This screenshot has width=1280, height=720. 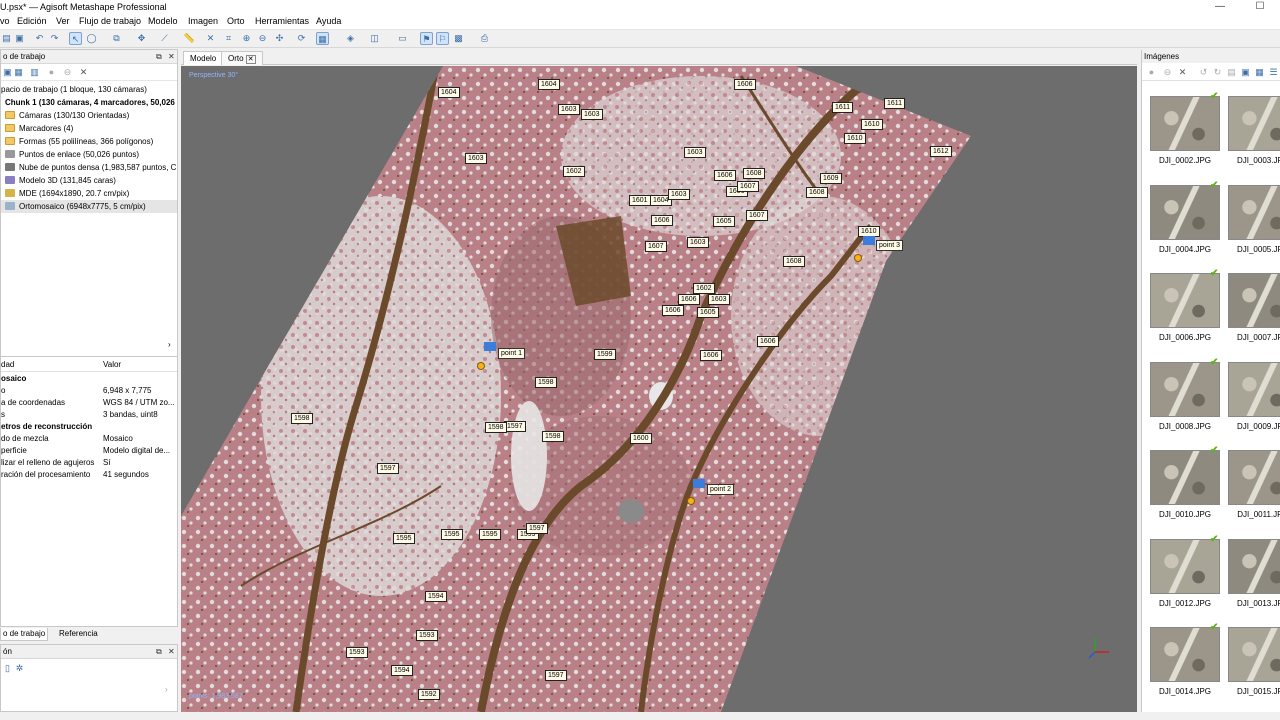 What do you see at coordinates (89, 206) in the screenshot?
I see `tree-orthomosaic: Ortomosaico (6948x7775, 5 cm/pix)` at bounding box center [89, 206].